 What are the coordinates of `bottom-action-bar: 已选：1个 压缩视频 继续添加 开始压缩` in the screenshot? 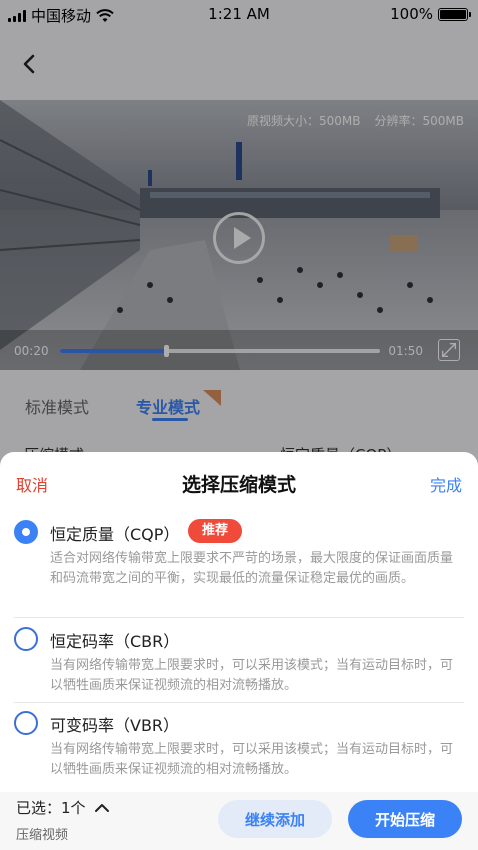 It's located at (239, 821).